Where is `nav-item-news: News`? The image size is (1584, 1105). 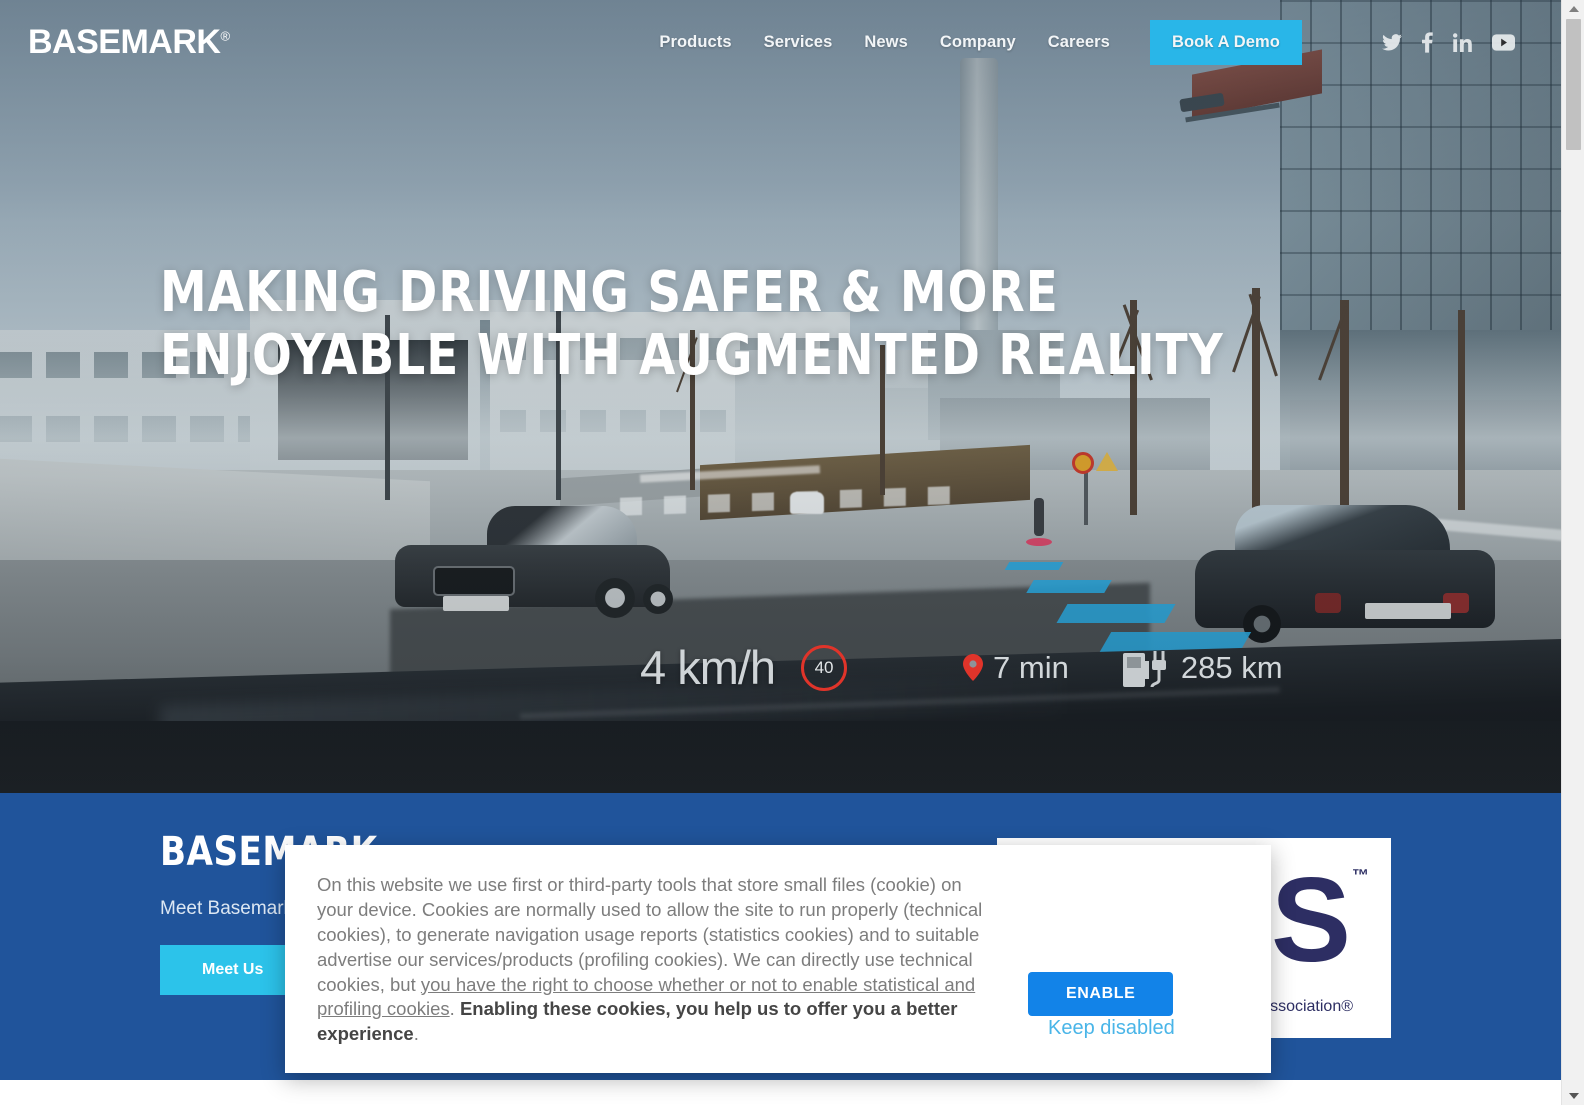
nav-item-news: News is located at coordinates (886, 42).